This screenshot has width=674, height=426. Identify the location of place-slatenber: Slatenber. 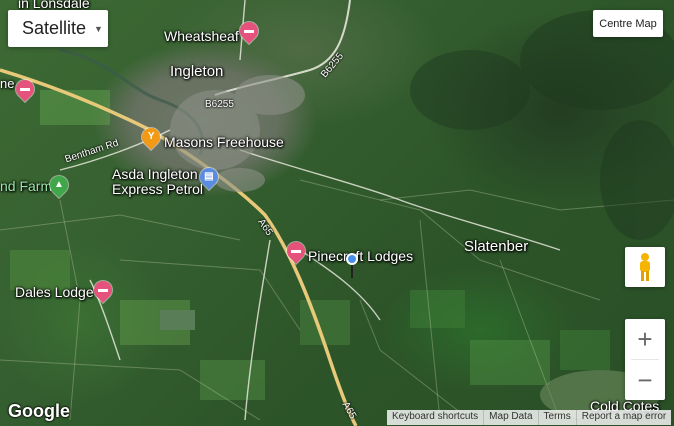
(496, 246).